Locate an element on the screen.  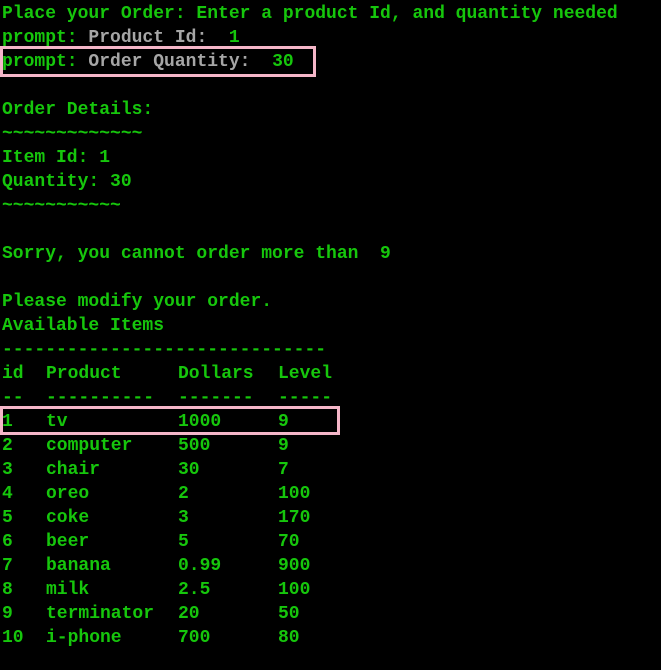
table-row: 2 computer 500 9 is located at coordinates (330, 446).